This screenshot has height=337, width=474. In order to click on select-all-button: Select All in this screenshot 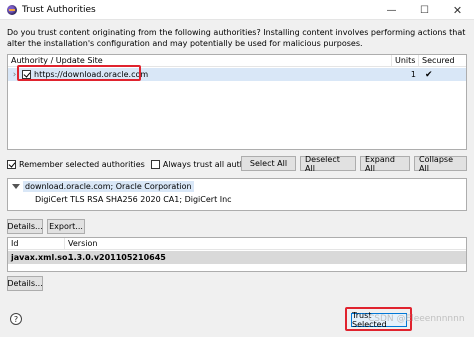, I will do `click(268, 163)`.